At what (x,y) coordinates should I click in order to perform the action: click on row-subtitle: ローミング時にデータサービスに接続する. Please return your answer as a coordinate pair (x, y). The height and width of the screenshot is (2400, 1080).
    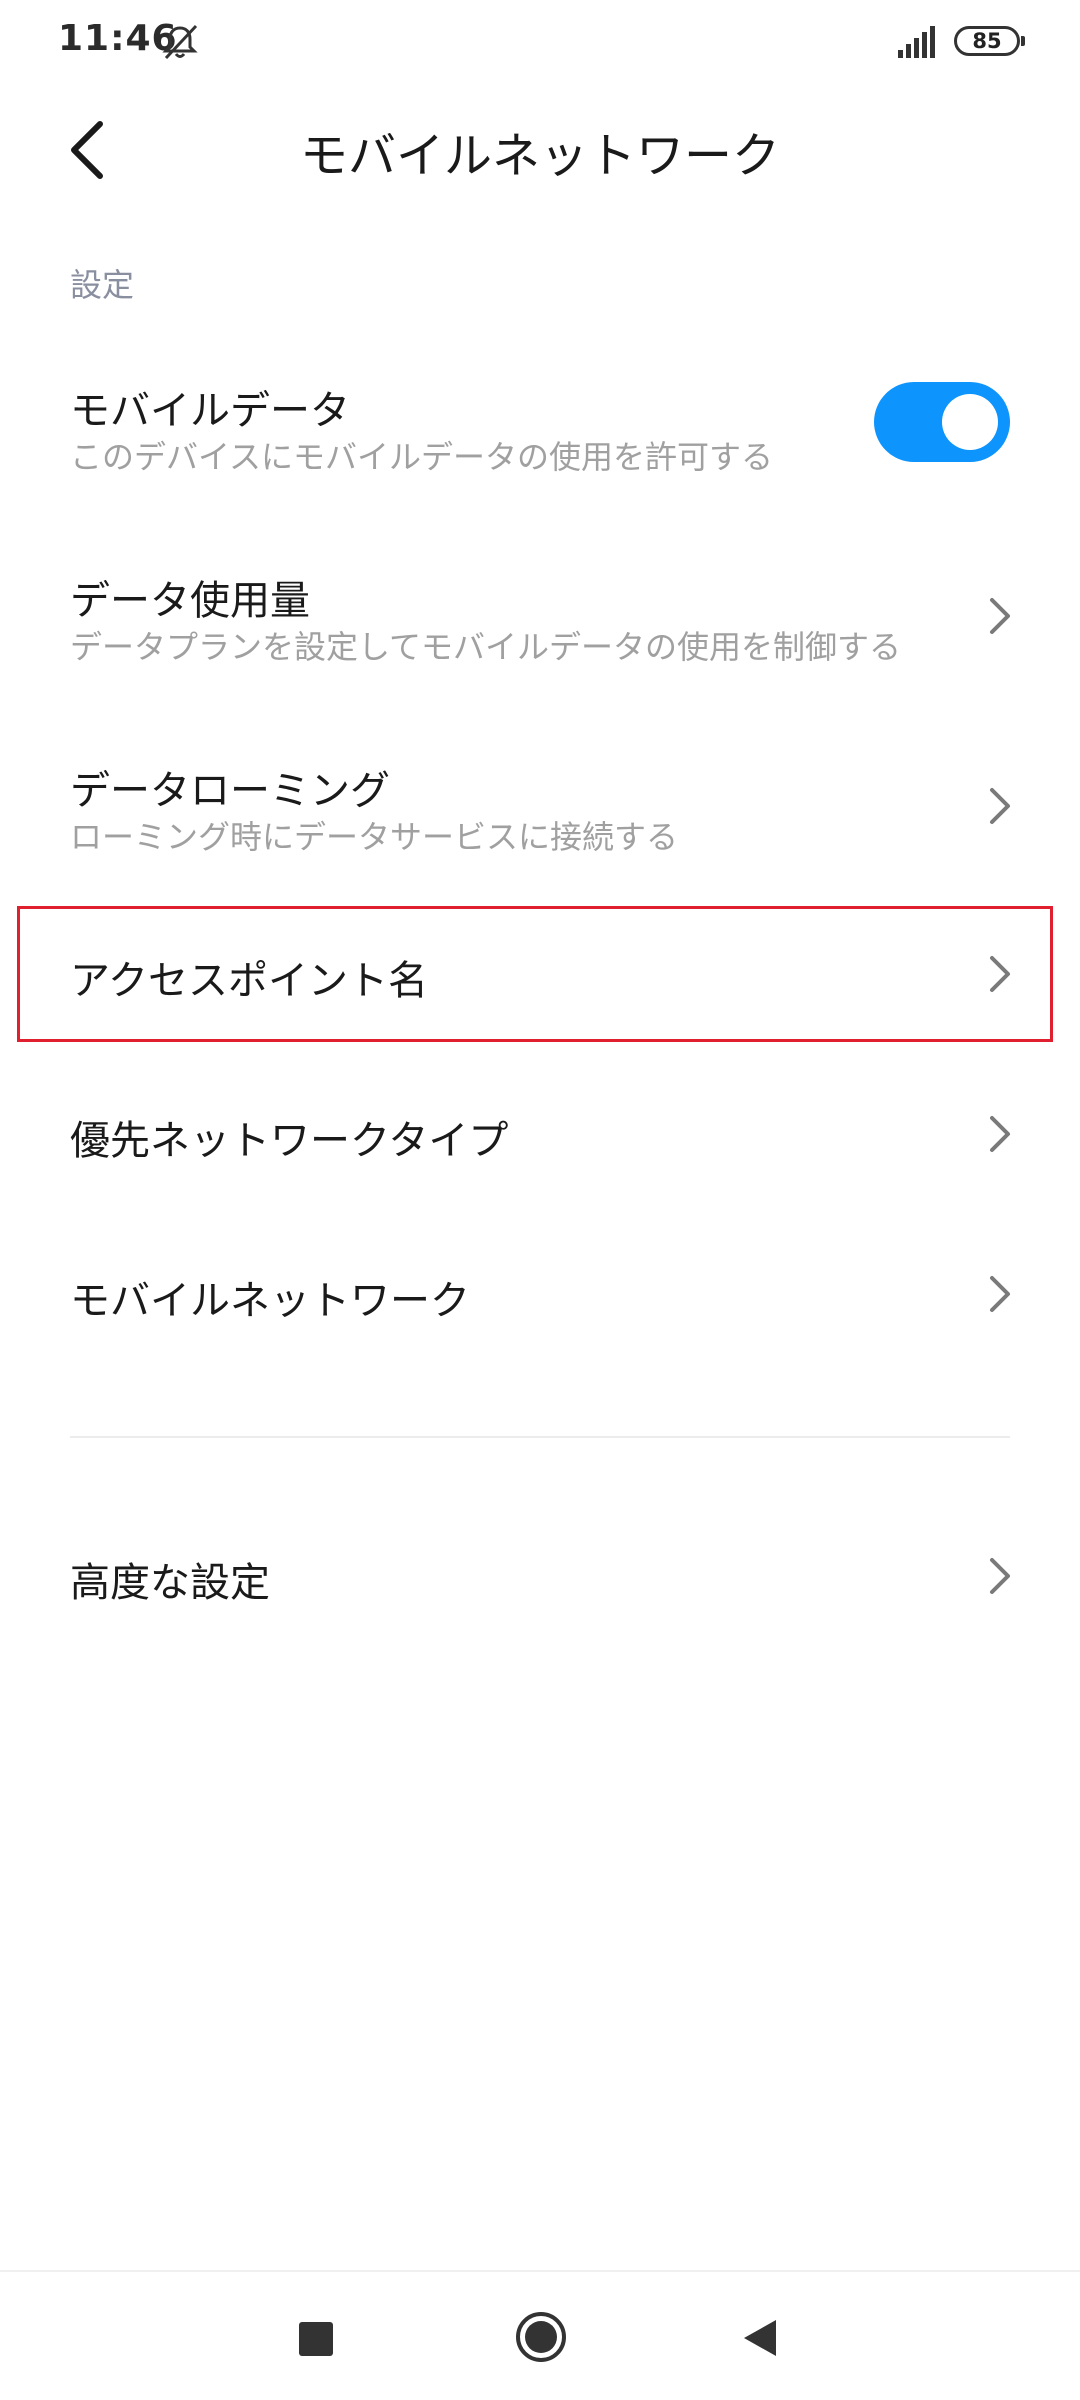
    Looking at the image, I should click on (374, 837).